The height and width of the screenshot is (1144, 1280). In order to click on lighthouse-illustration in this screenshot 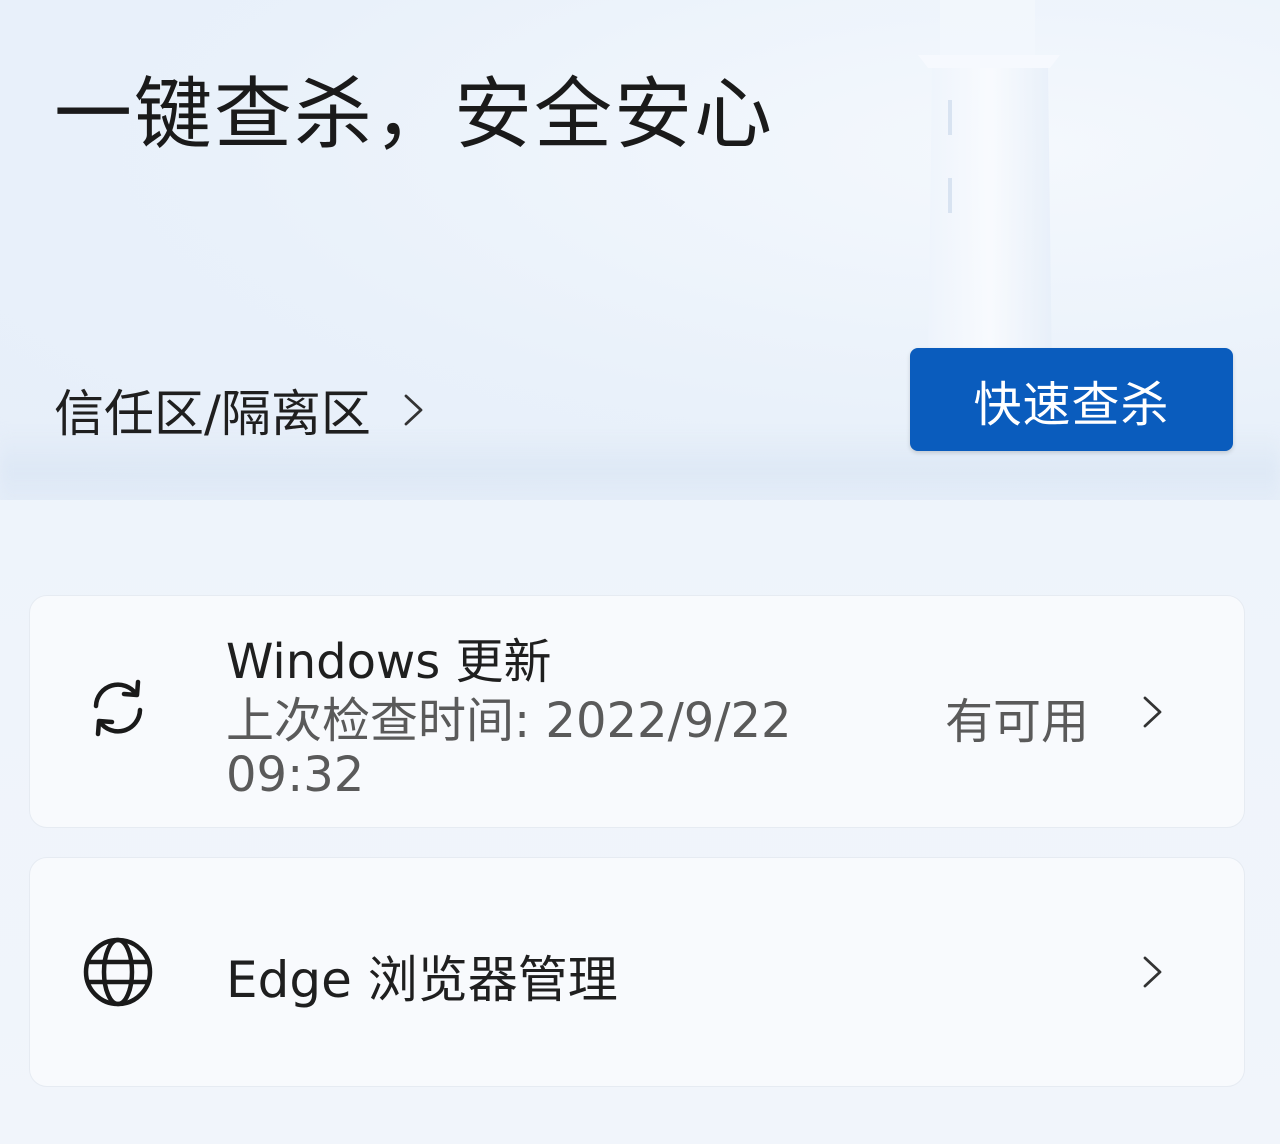, I will do `click(989, 190)`.